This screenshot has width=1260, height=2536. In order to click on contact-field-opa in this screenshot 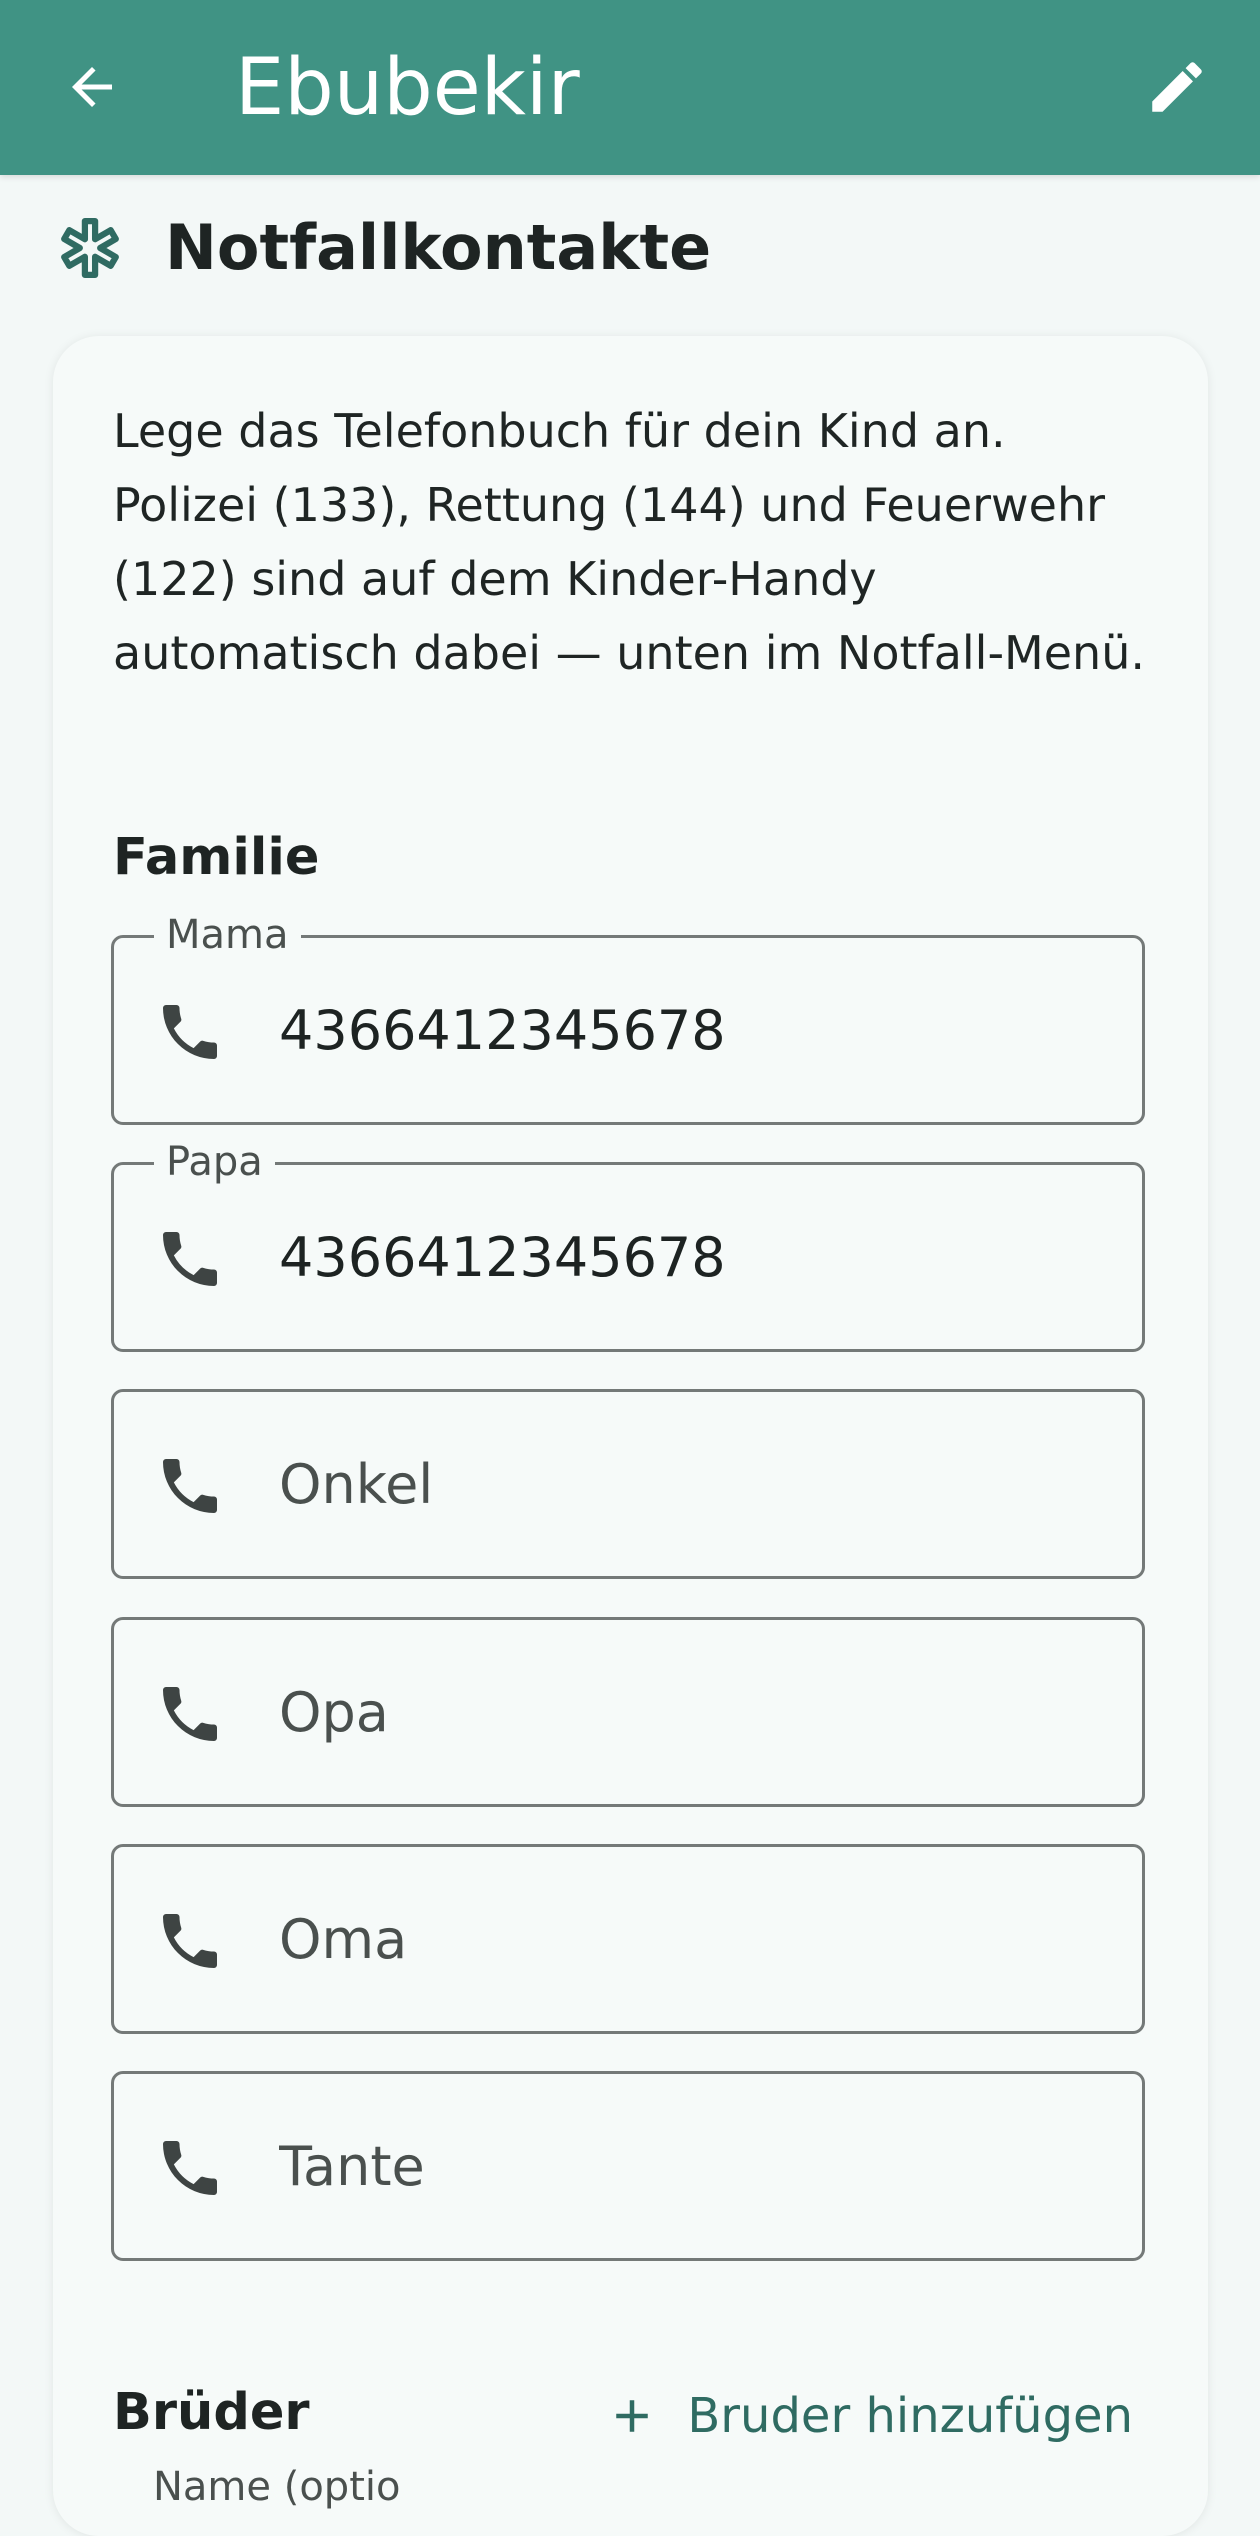, I will do `click(628, 1712)`.